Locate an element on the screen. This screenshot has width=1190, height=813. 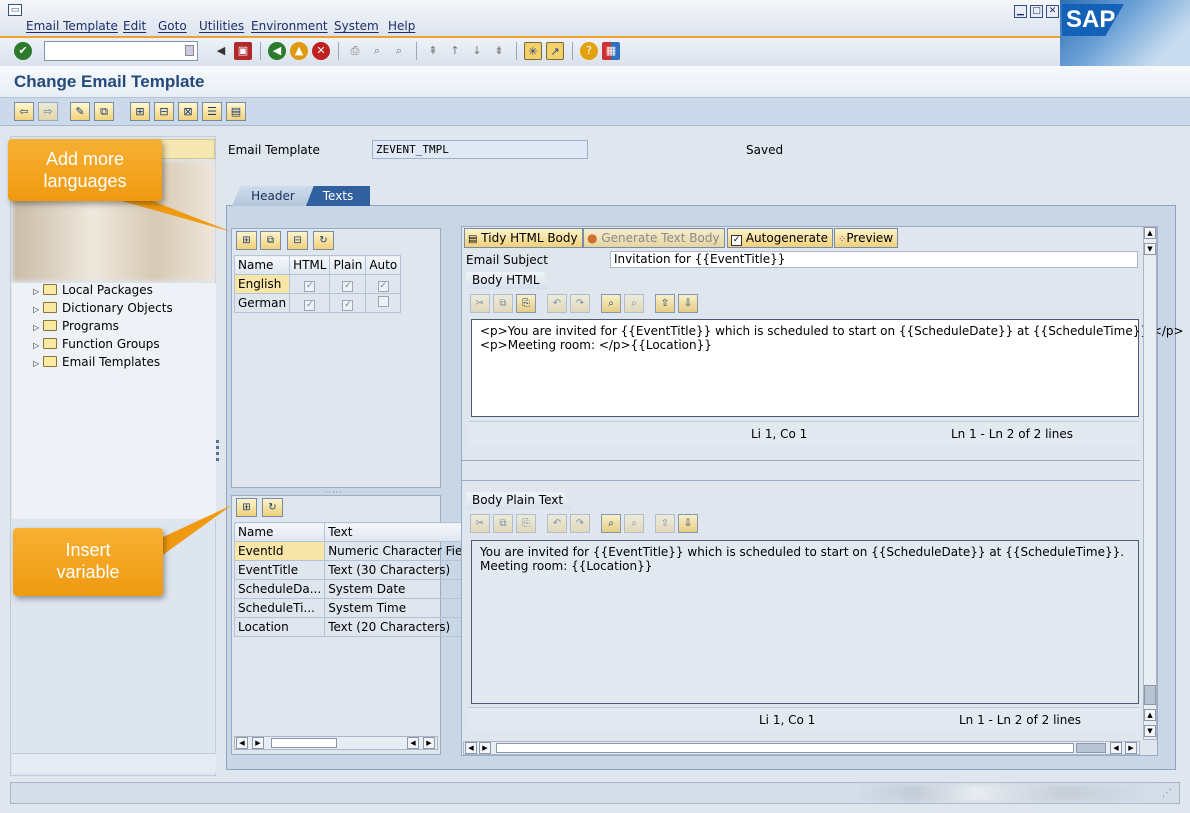
upload-icon: ⇧ is located at coordinates (665, 303).